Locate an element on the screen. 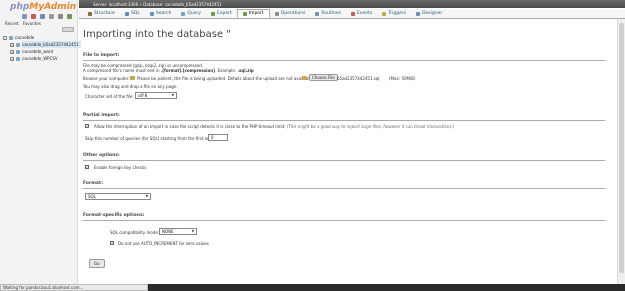 The width and height of the screenshot is (625, 291). tab-routines: Routines is located at coordinates (328, 13).